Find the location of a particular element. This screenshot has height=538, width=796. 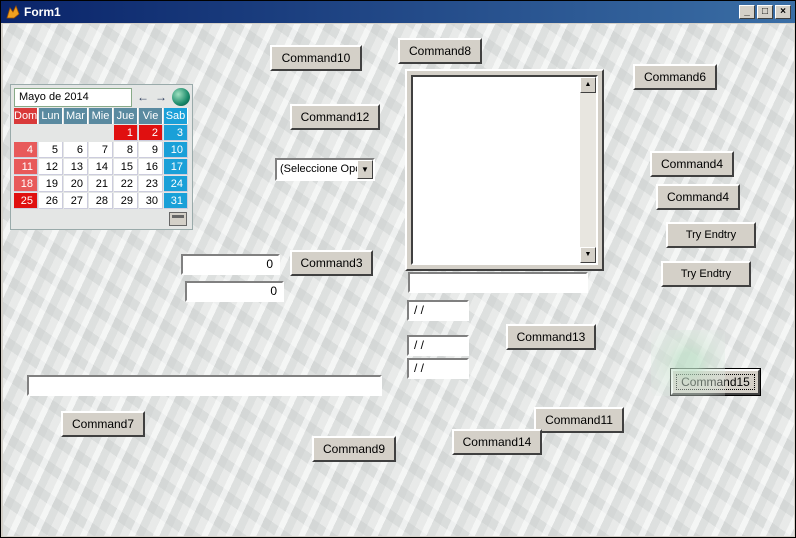

calendar-day: 16 is located at coordinates (151, 167).